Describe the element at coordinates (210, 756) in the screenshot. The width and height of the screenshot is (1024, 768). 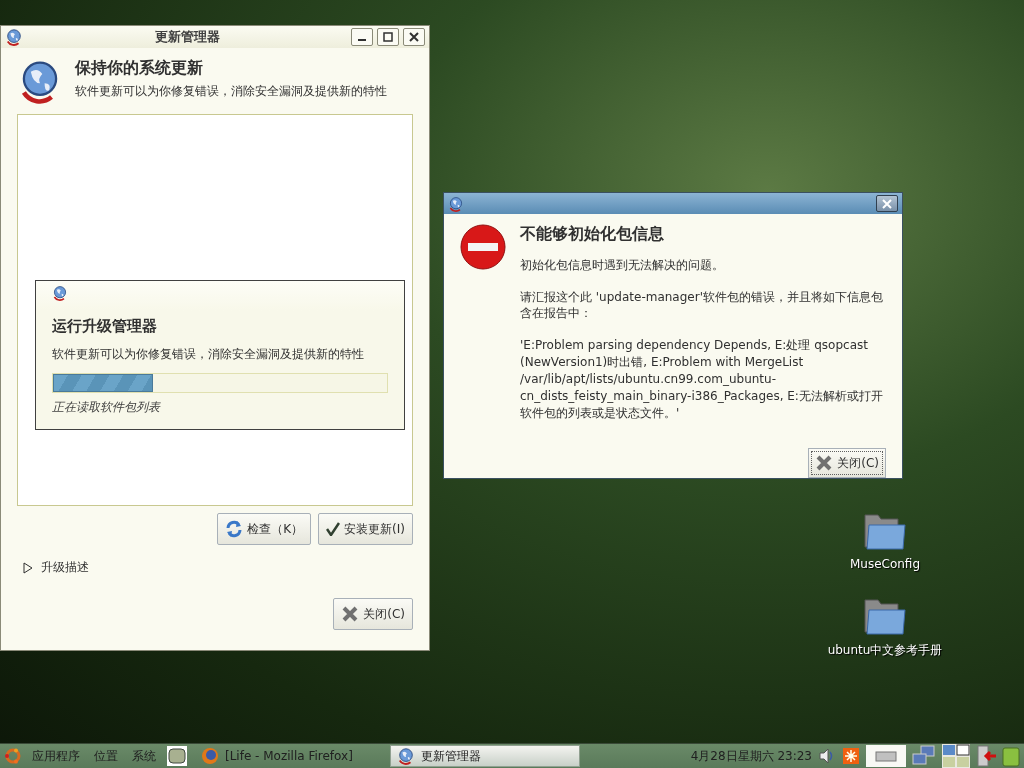
I see `firefox-icon` at that location.